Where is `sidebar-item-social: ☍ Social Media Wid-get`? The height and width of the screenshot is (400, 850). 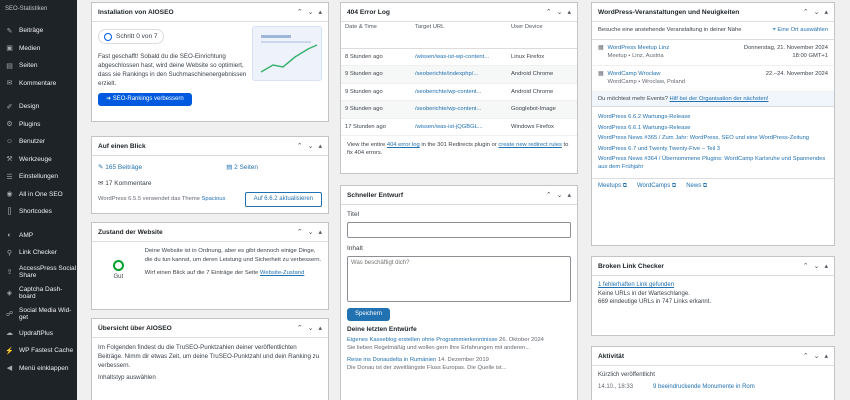
sidebar-item-social: ☍ Social Media Wid-get is located at coordinates (38, 314).